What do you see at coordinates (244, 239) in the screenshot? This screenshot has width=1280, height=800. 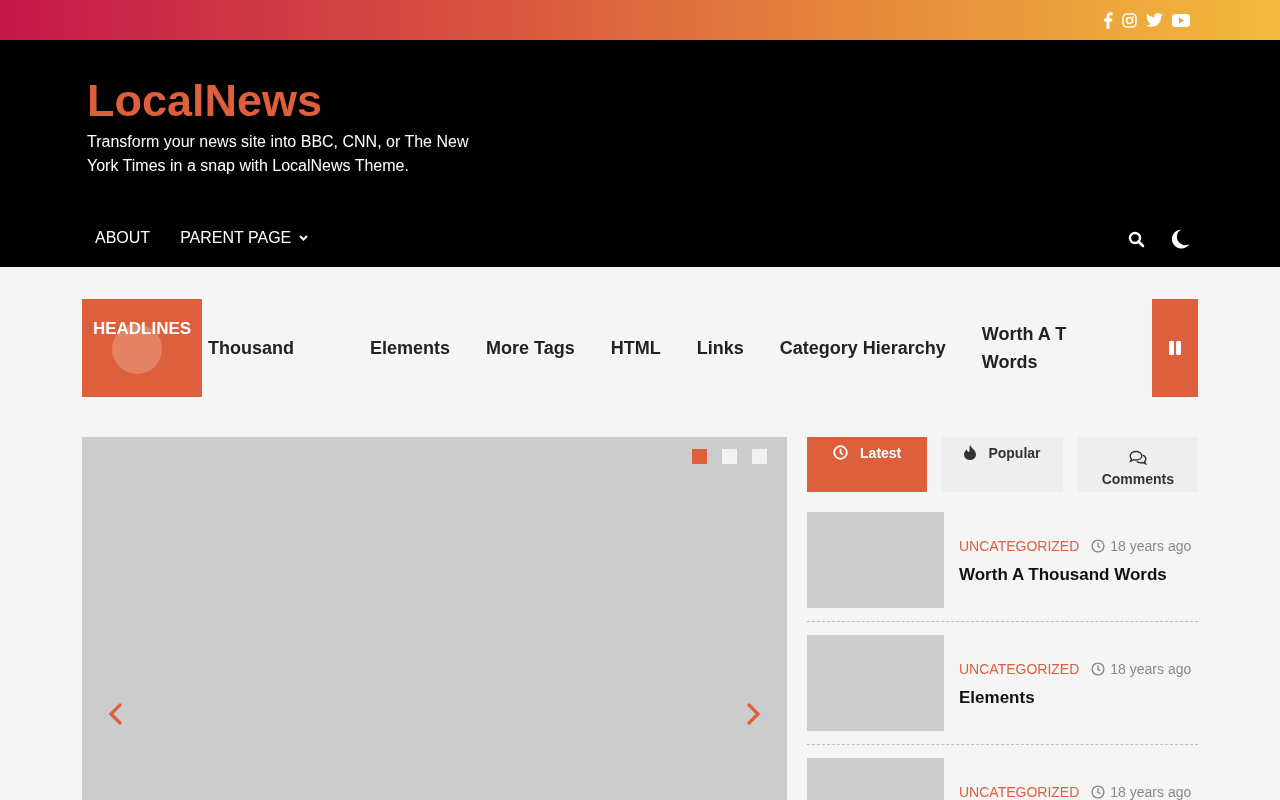 I see `nav-link: PARENT PAGE` at bounding box center [244, 239].